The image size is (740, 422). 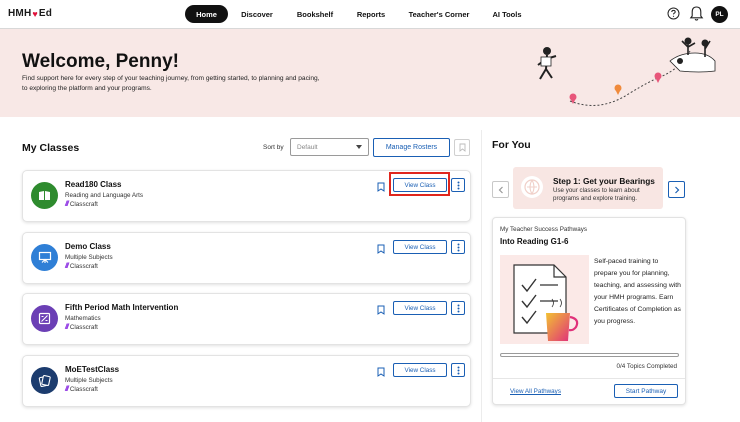 I want to click on hiking-illustration-icon, so click(x=626, y=71).